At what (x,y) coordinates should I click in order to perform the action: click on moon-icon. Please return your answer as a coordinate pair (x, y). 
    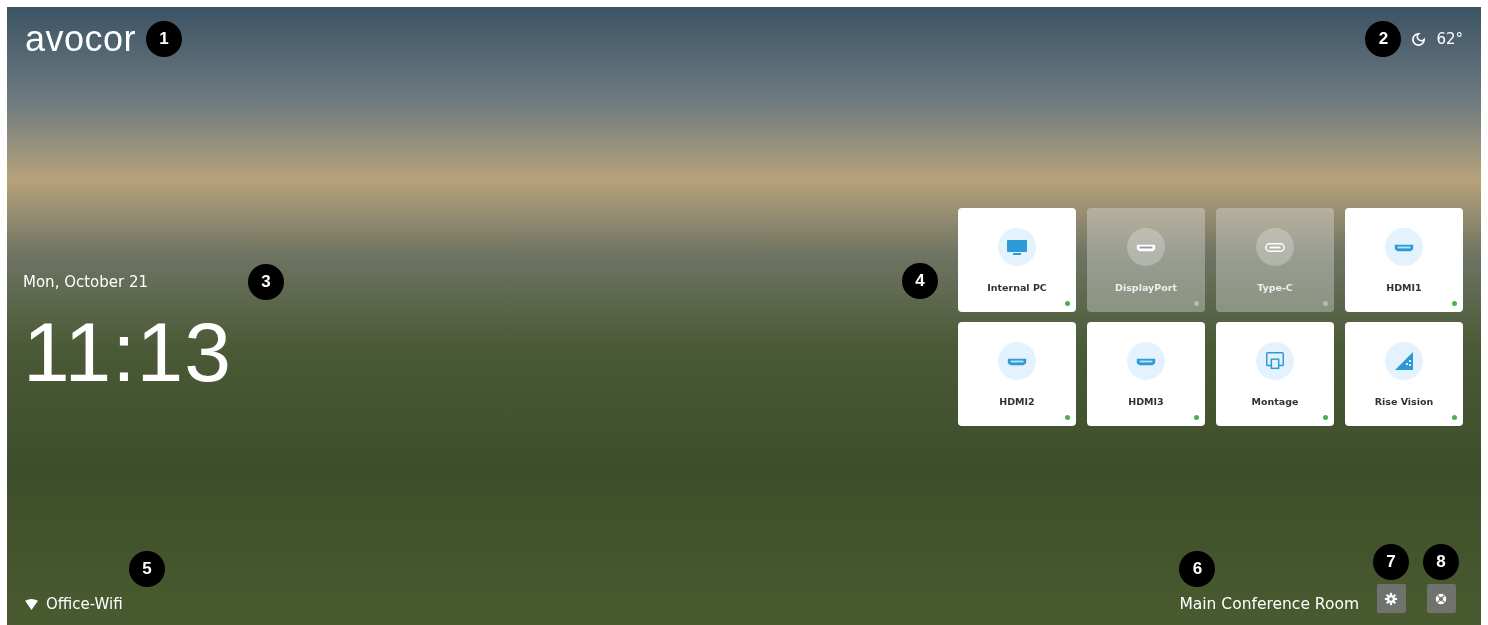
    Looking at the image, I should click on (1419, 39).